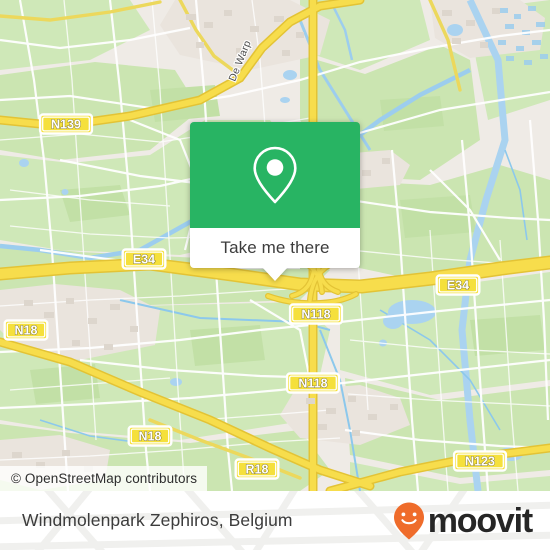  I want to click on road-shield-label: N123, so click(480, 461).